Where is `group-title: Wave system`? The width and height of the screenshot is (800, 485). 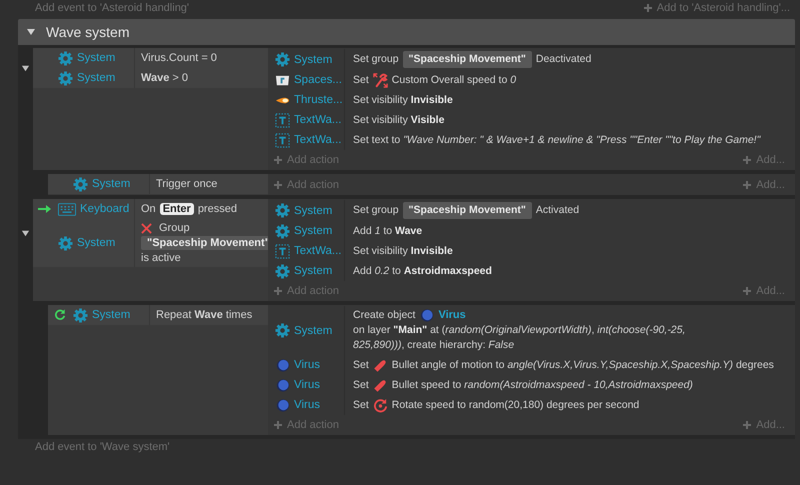
group-title: Wave system is located at coordinates (88, 32).